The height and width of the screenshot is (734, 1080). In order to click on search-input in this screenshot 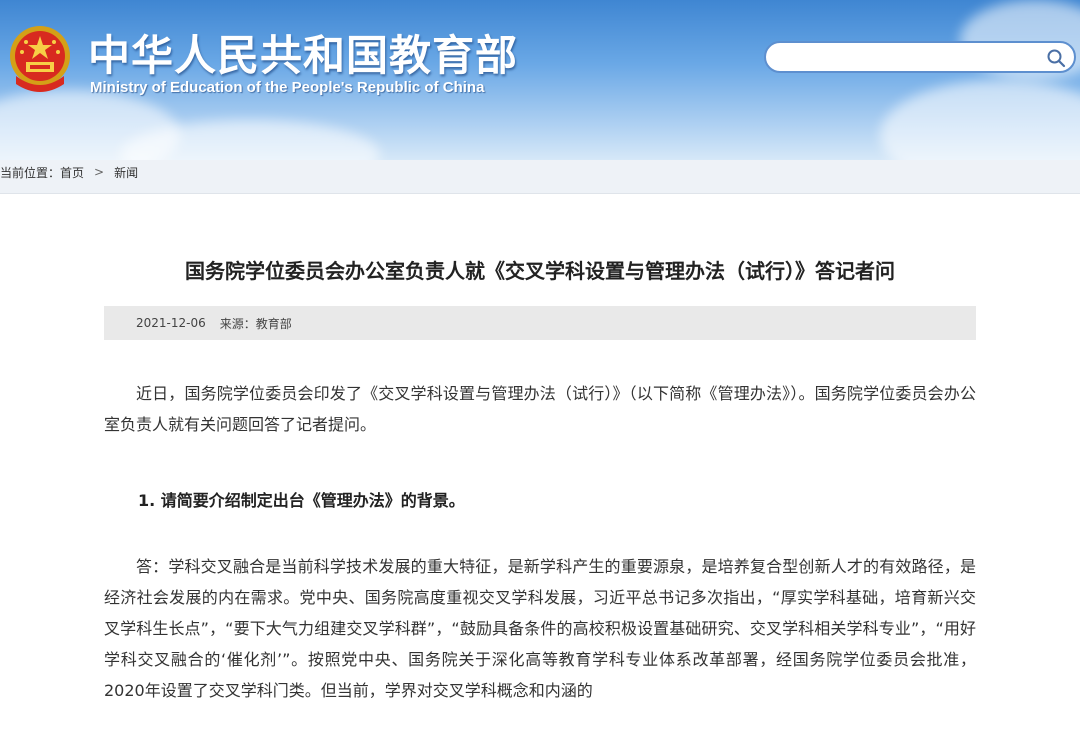, I will do `click(908, 57)`.